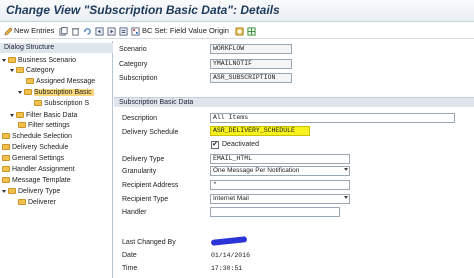 This screenshot has height=278, width=474. What do you see at coordinates (133, 49) in the screenshot?
I see `scenario-label: Scenario` at bounding box center [133, 49].